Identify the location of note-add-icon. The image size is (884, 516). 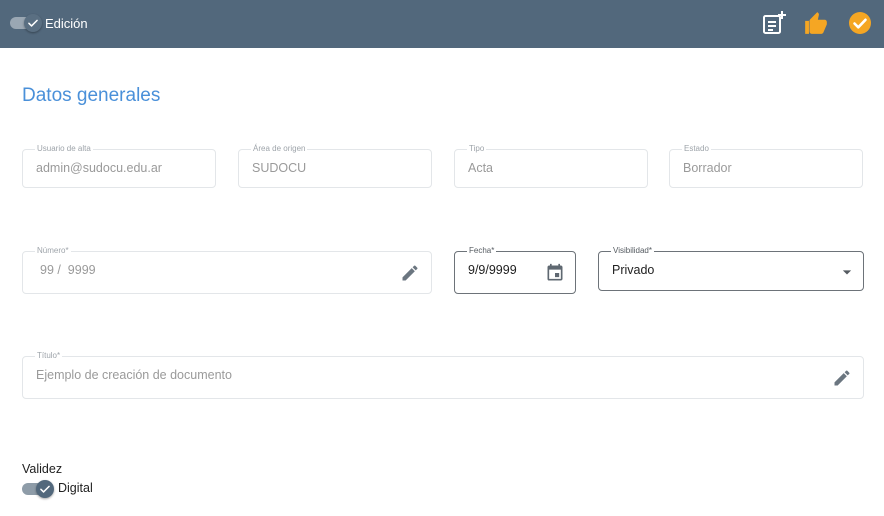
(774, 23).